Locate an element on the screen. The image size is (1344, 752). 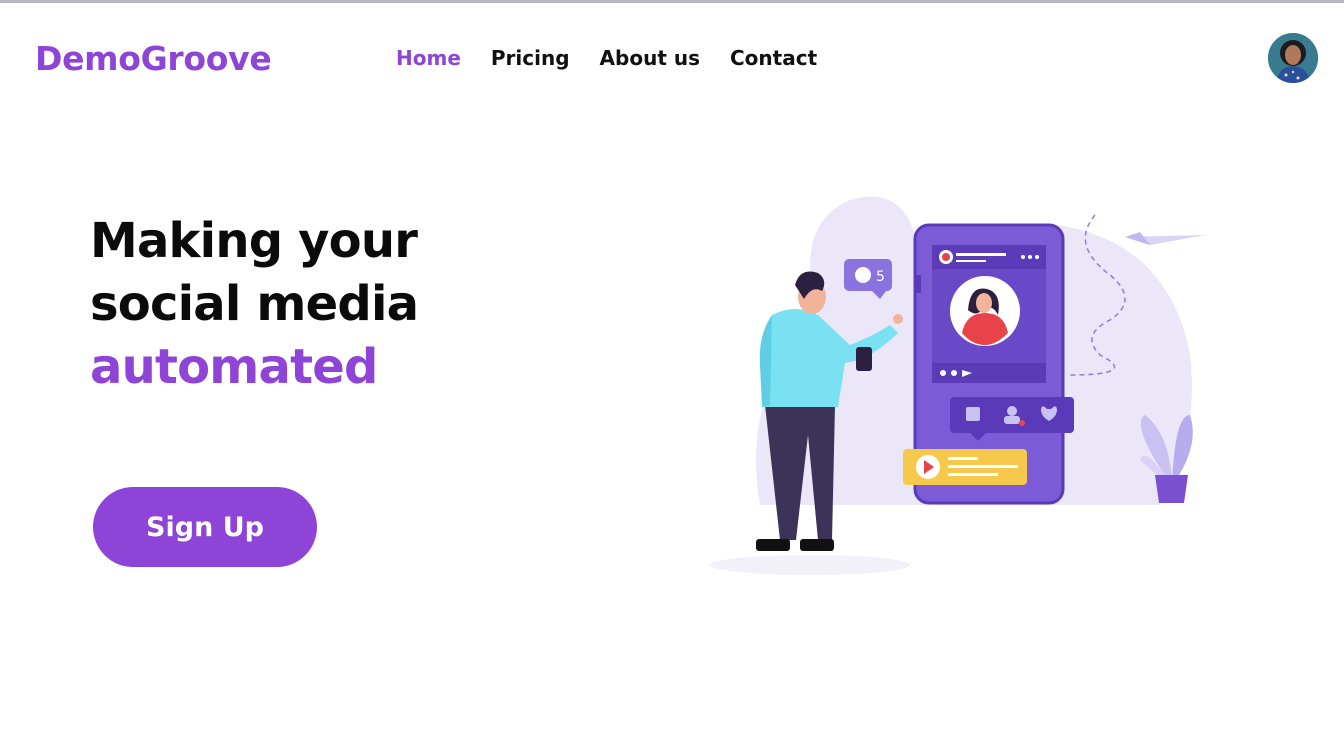
video-card is located at coordinates (965, 467).